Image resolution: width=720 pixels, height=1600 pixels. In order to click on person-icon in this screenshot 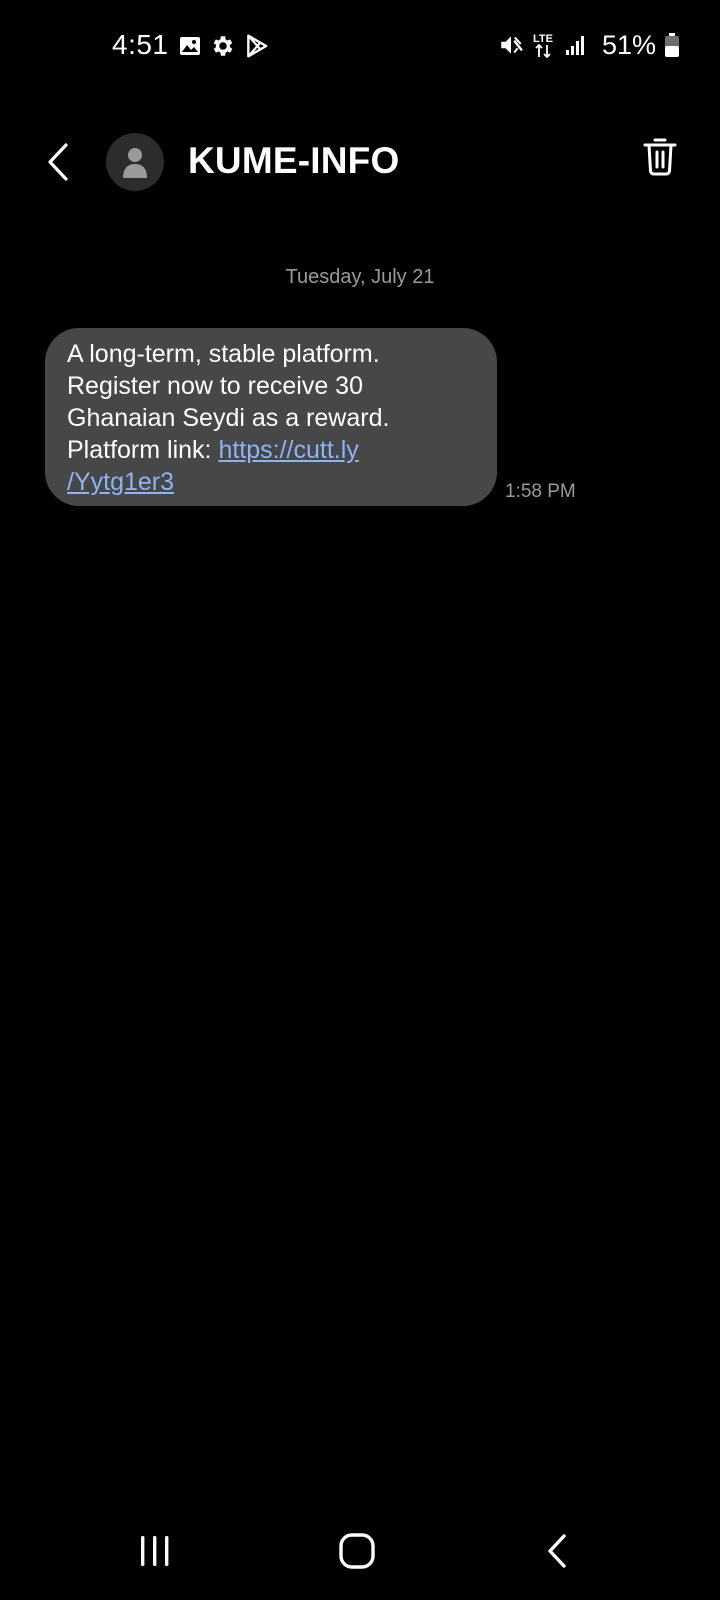, I will do `click(135, 163)`.